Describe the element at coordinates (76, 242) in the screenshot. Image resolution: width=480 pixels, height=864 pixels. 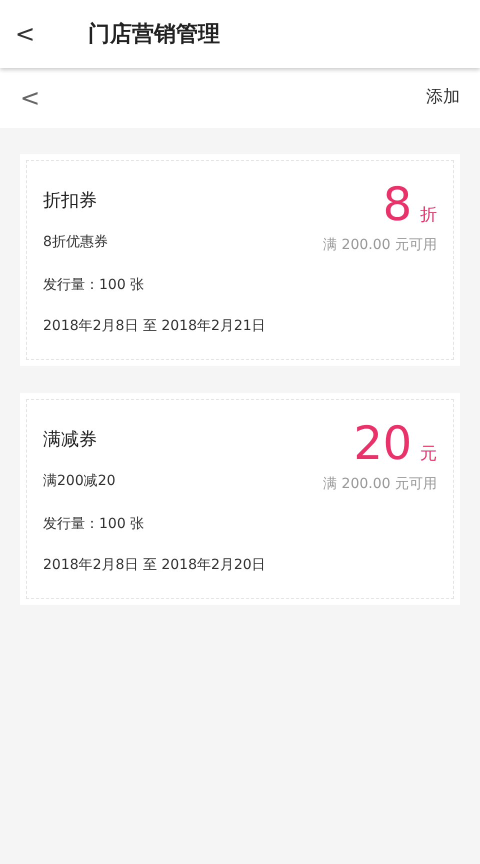
I see `coupon-description: 8折优惠券` at that location.